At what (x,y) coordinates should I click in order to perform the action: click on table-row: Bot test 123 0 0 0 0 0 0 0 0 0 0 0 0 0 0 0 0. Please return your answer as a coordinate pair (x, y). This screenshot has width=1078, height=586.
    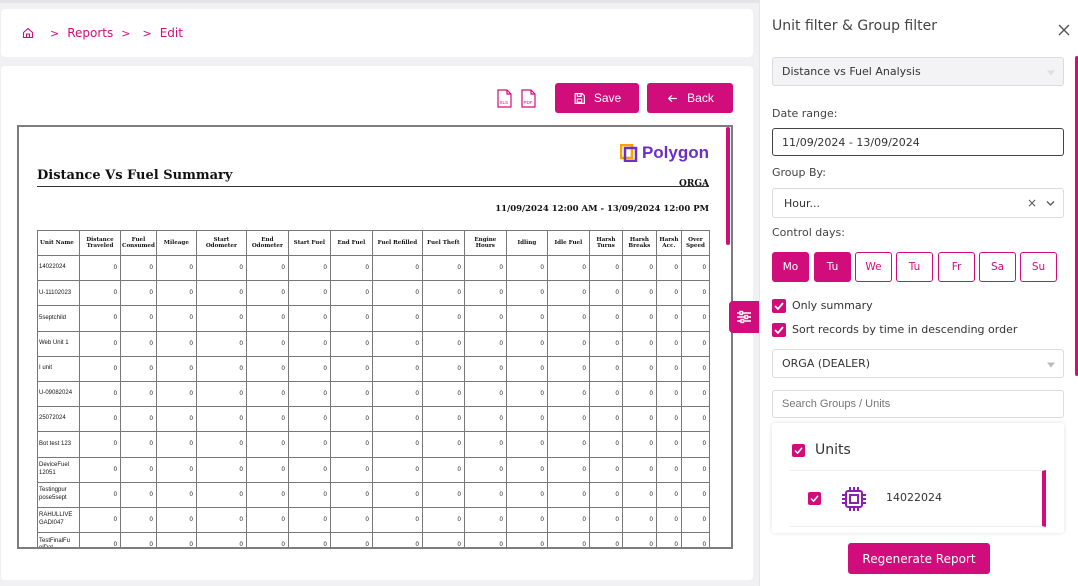
    Looking at the image, I should click on (374, 444).